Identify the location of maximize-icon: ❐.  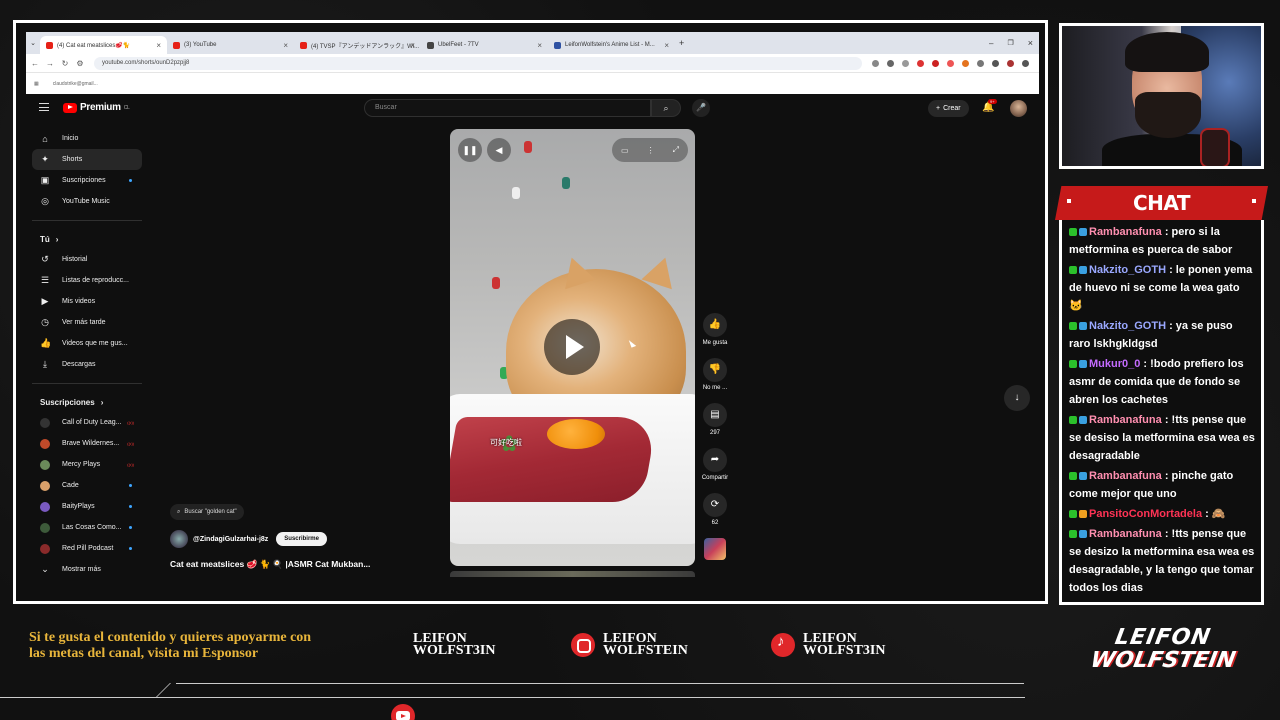
(1010, 43).